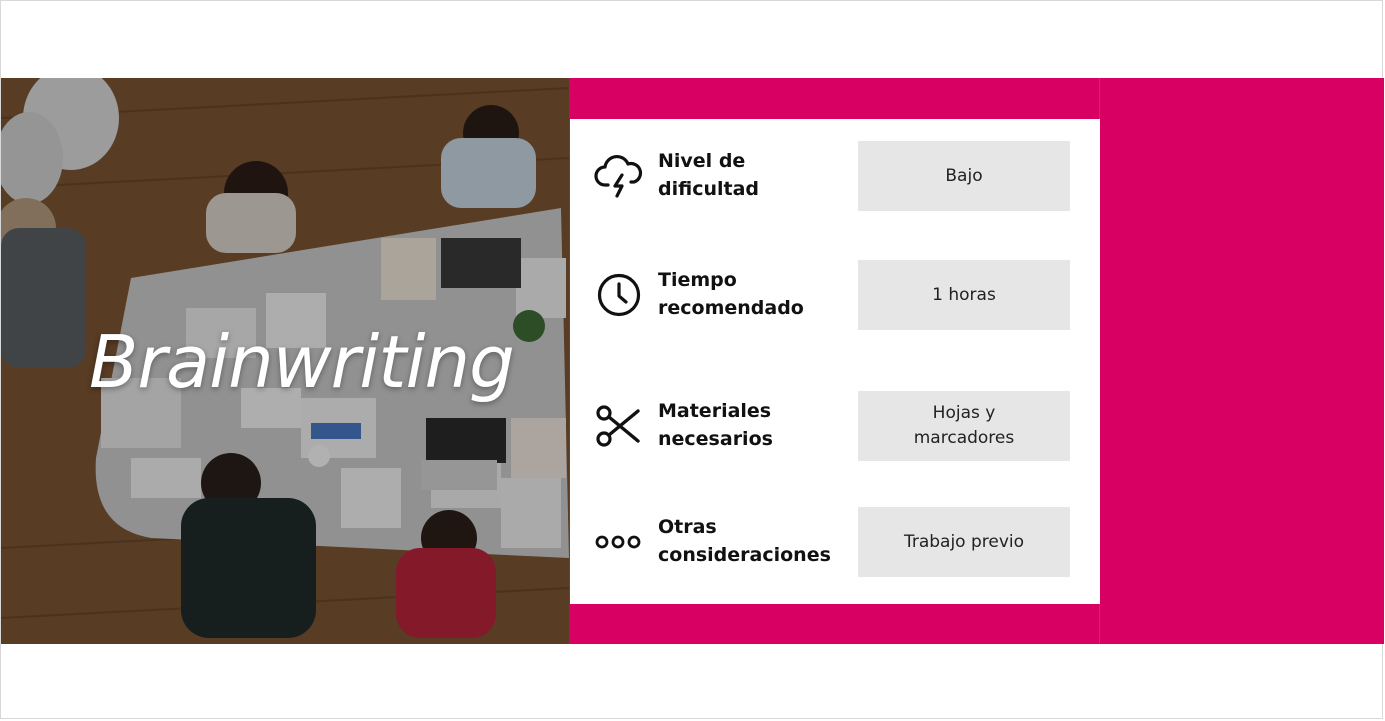 This screenshot has height=721, width=1385. I want to click on other-label: Otras consideraciones, so click(744, 541).